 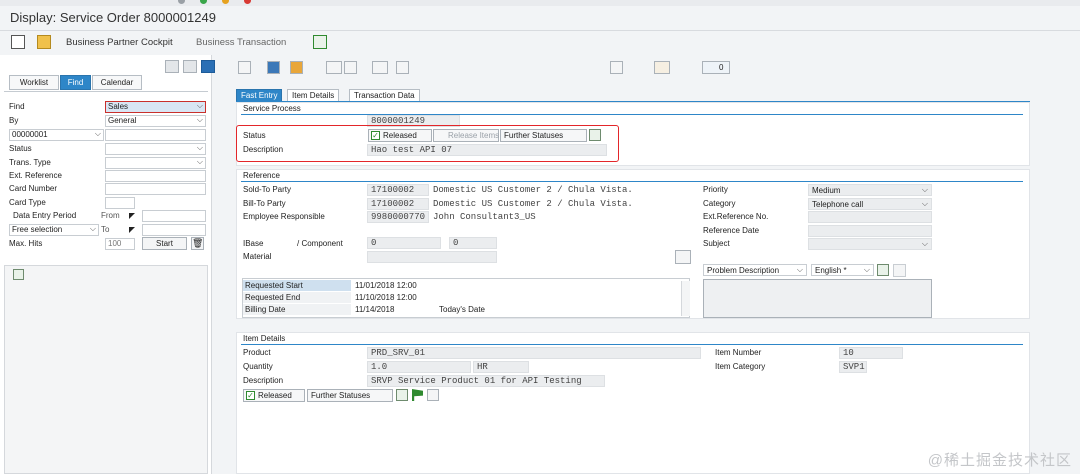 What do you see at coordinates (432, 257) in the screenshot?
I see `material-field` at bounding box center [432, 257].